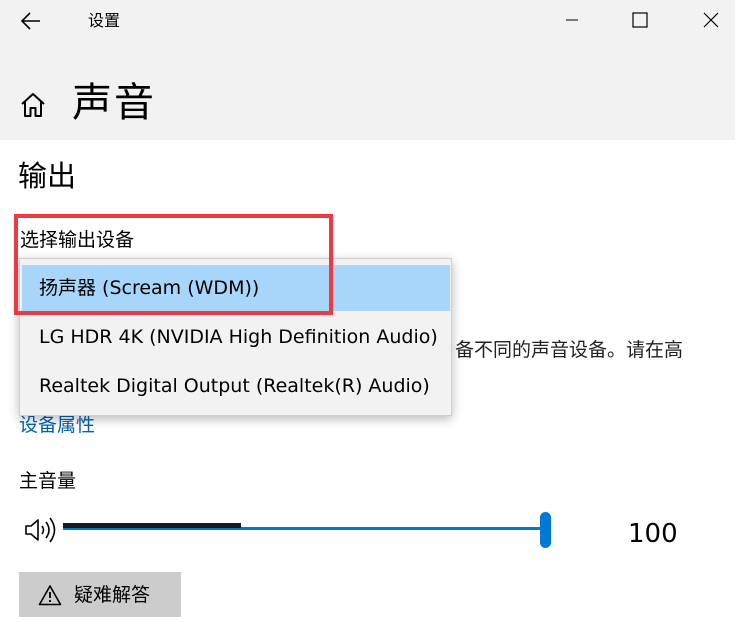  What do you see at coordinates (41, 530) in the screenshot?
I see `speaker-icon` at bounding box center [41, 530].